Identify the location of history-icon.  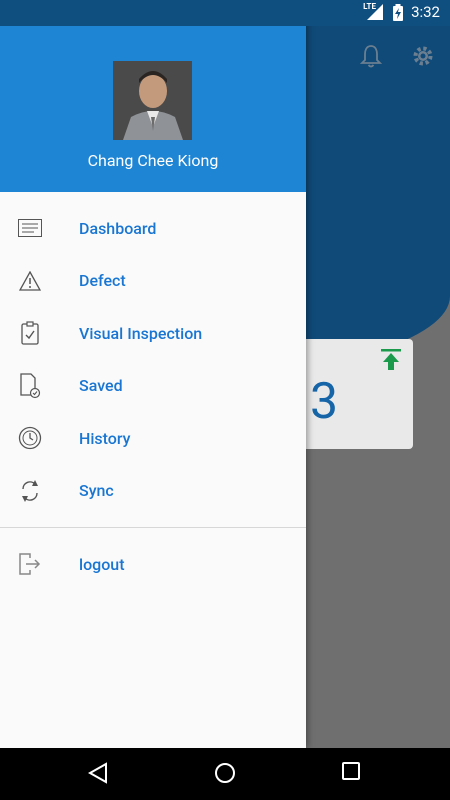
(30, 438).